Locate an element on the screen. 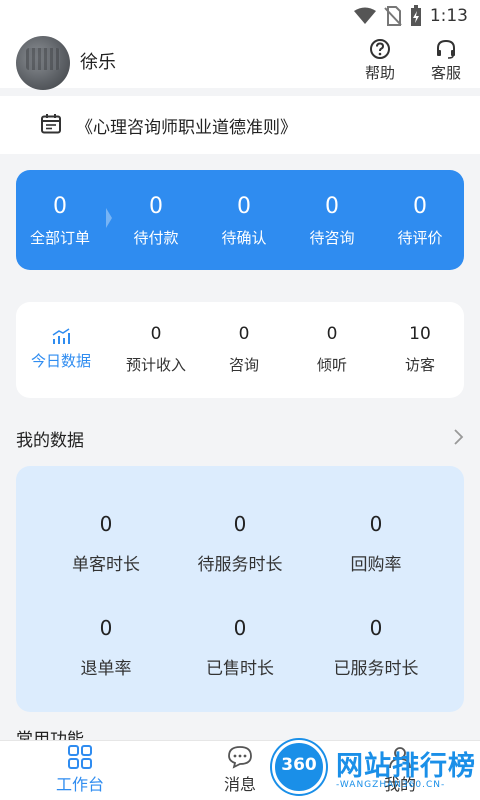 The image size is (480, 800). today-expected-income: 0 预计收入 is located at coordinates (156, 350).